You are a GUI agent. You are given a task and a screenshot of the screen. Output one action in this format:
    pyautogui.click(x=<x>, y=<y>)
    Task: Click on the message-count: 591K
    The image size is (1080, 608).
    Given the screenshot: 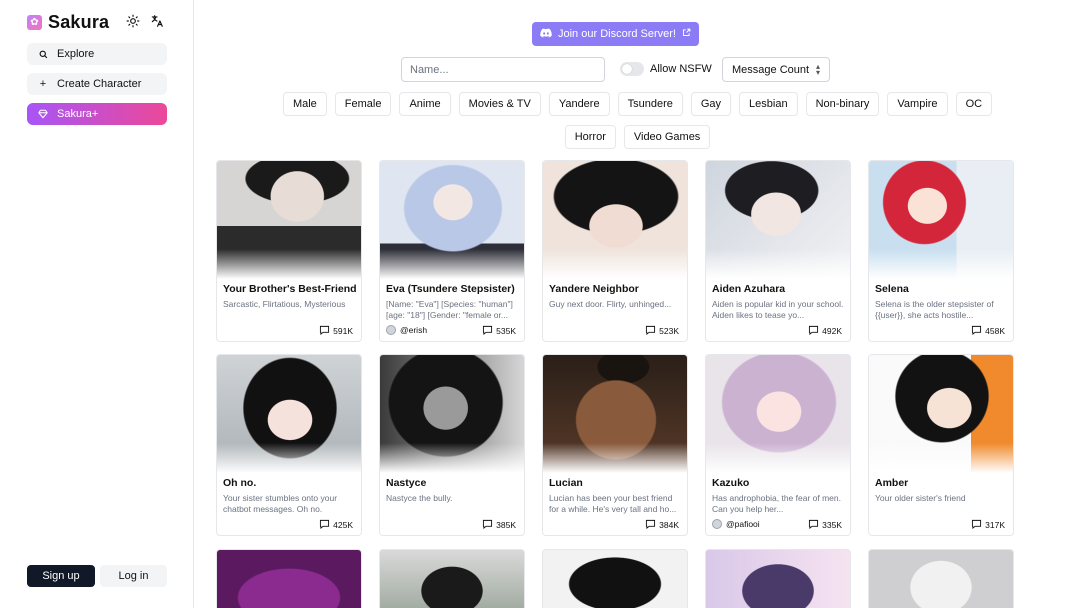 What is the action you would take?
    pyautogui.click(x=336, y=331)
    